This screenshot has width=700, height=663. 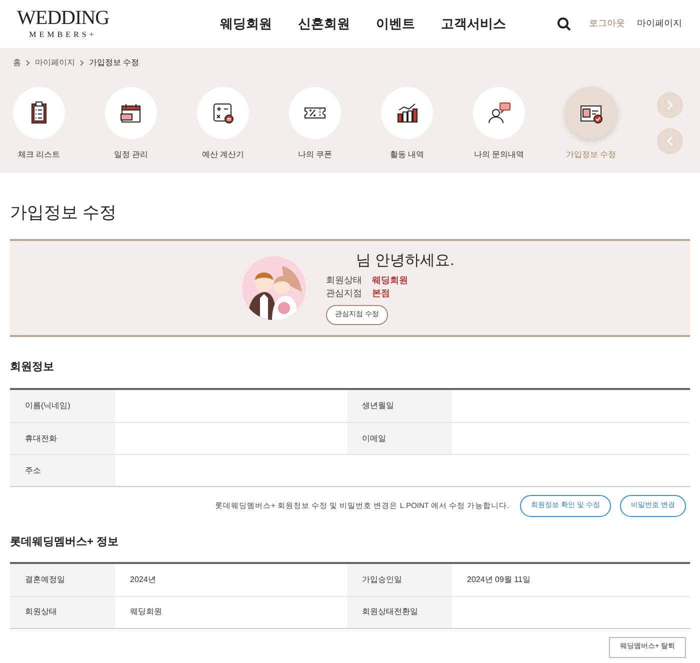 I want to click on section-title: 롯데웨딩멤버스+ 정보, so click(x=65, y=542).